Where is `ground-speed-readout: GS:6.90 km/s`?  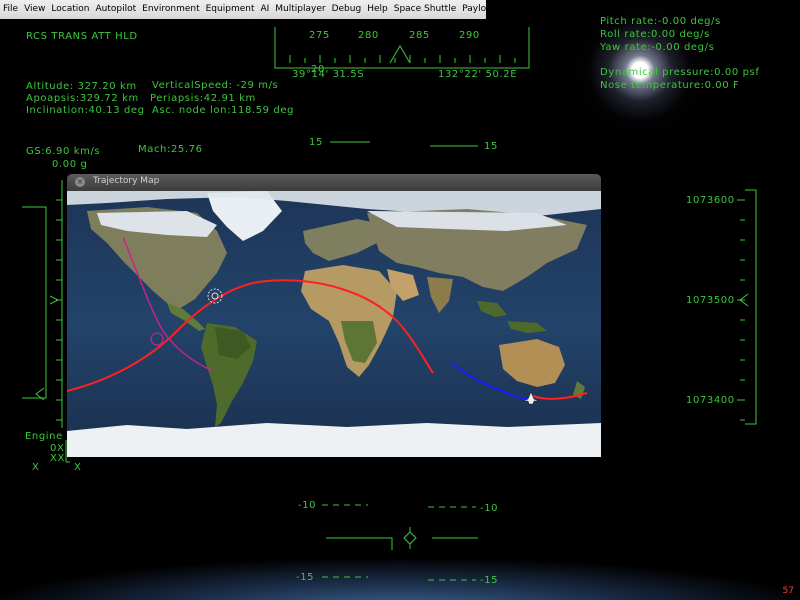 ground-speed-readout: GS:6.90 km/s is located at coordinates (63, 151).